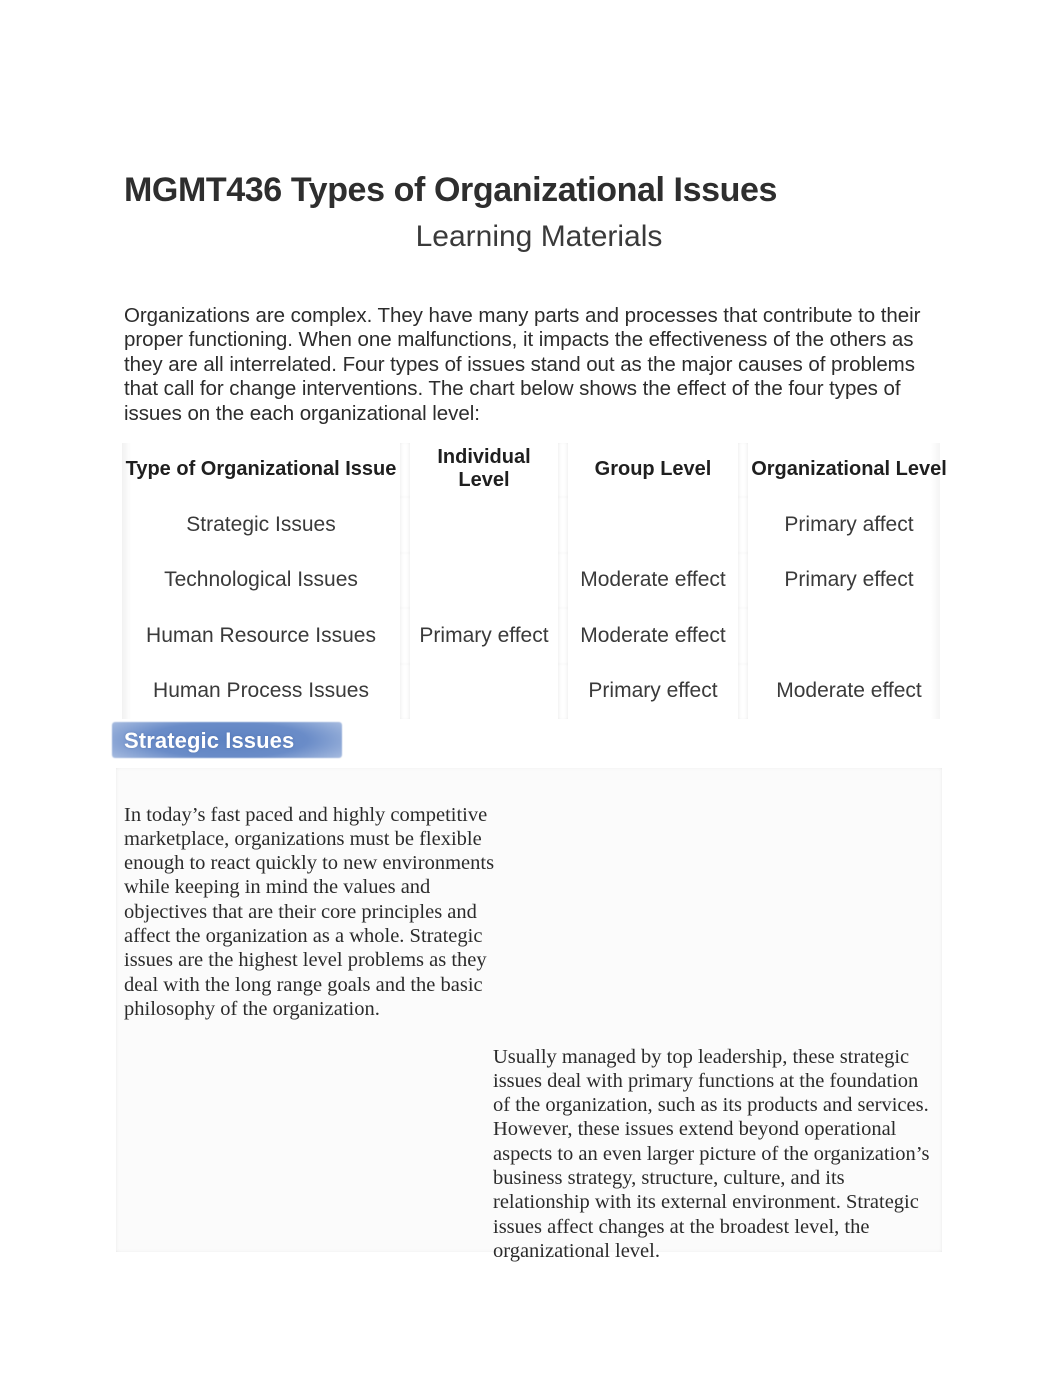  What do you see at coordinates (450, 189) in the screenshot?
I see `page-title: MGMT436 Types of Organizational Issues` at bounding box center [450, 189].